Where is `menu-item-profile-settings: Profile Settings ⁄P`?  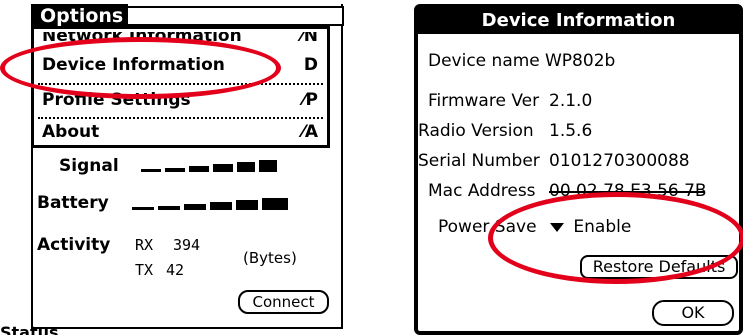
menu-item-profile-settings: Profile Settings ⁄P is located at coordinates (180, 100).